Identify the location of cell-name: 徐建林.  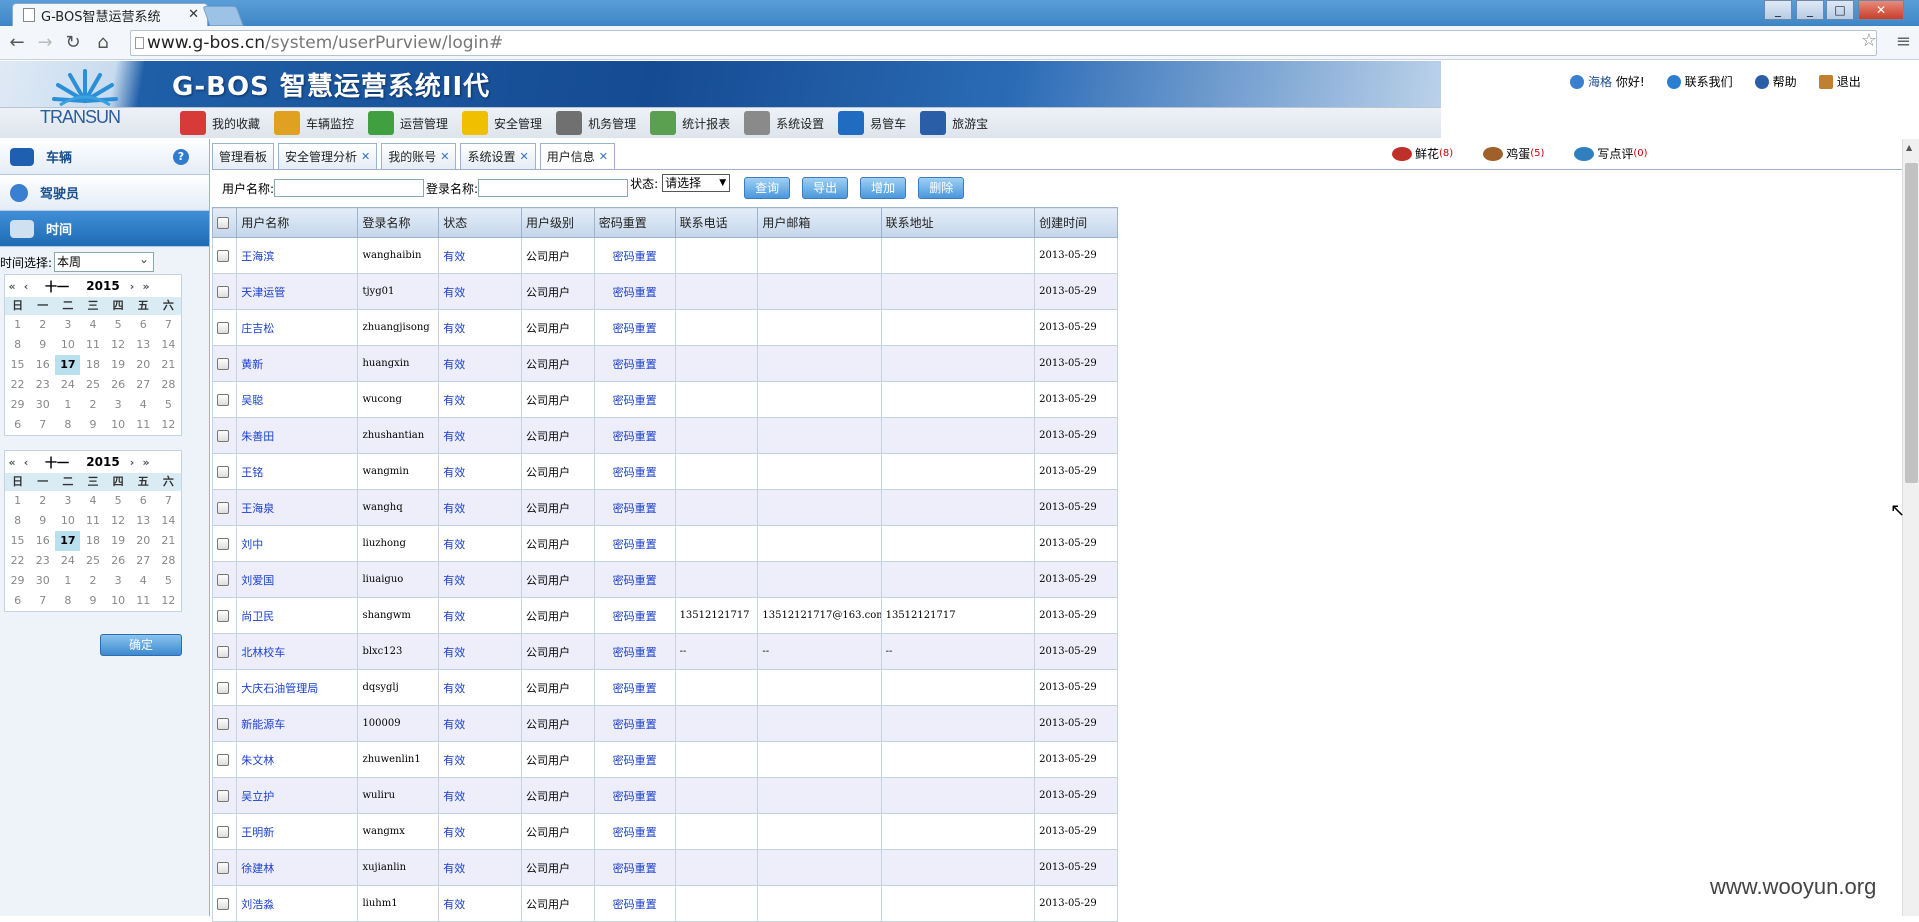
(297, 867).